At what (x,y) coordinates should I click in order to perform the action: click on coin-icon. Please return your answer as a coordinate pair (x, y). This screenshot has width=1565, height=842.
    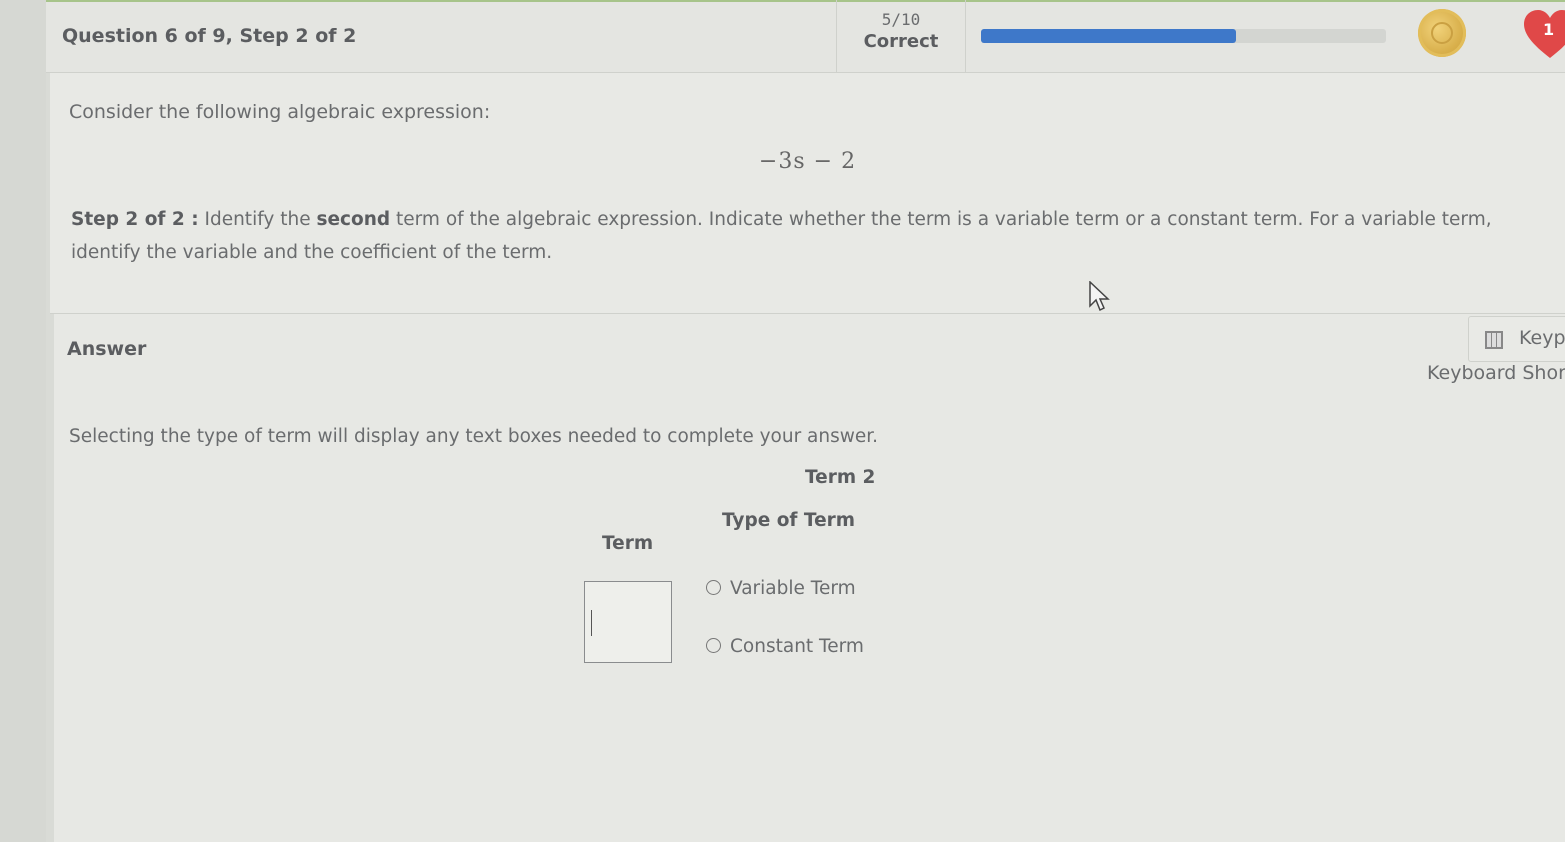
    Looking at the image, I should click on (1442, 33).